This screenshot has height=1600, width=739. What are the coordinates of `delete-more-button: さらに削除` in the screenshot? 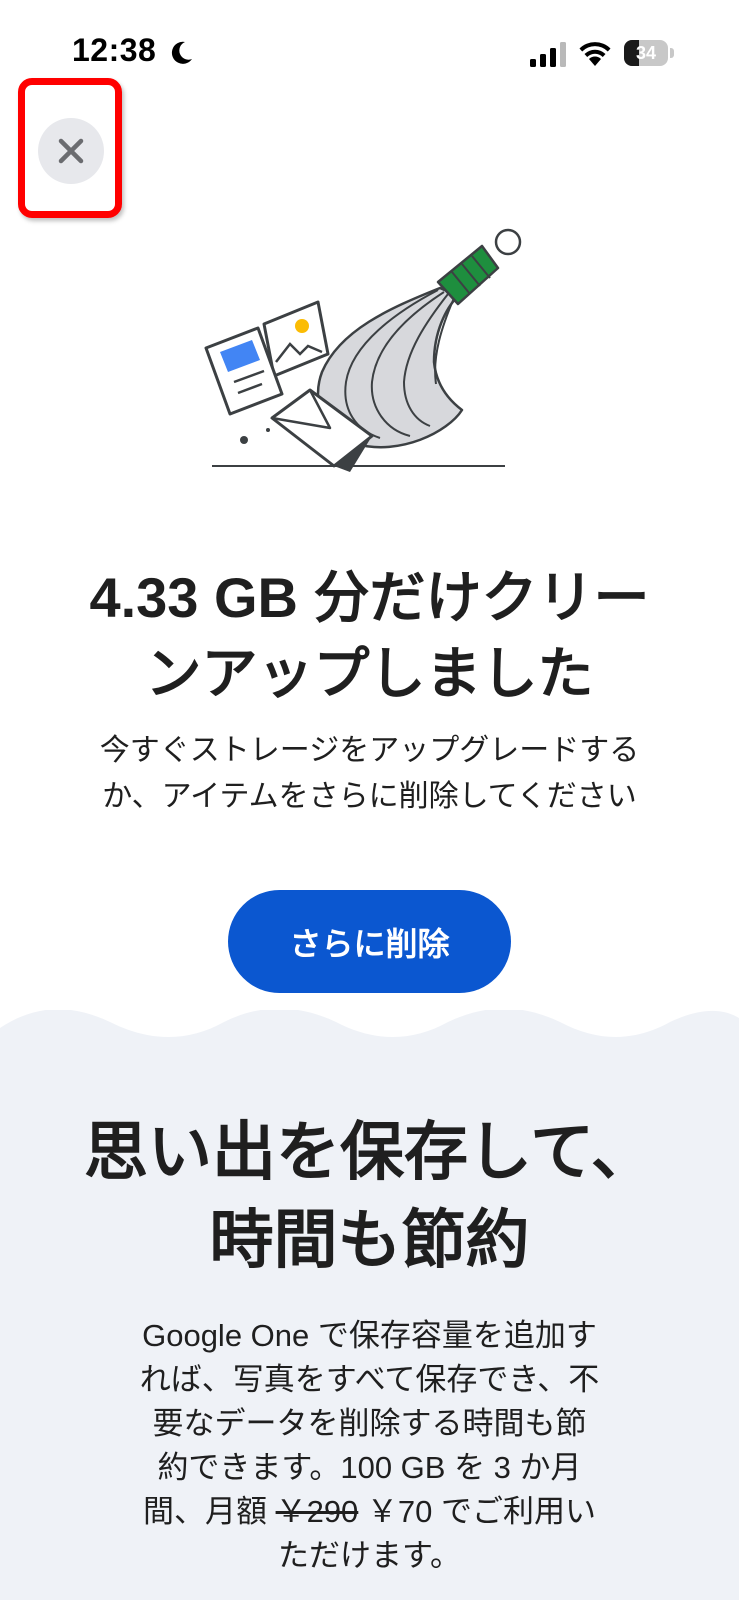 It's located at (369, 941).